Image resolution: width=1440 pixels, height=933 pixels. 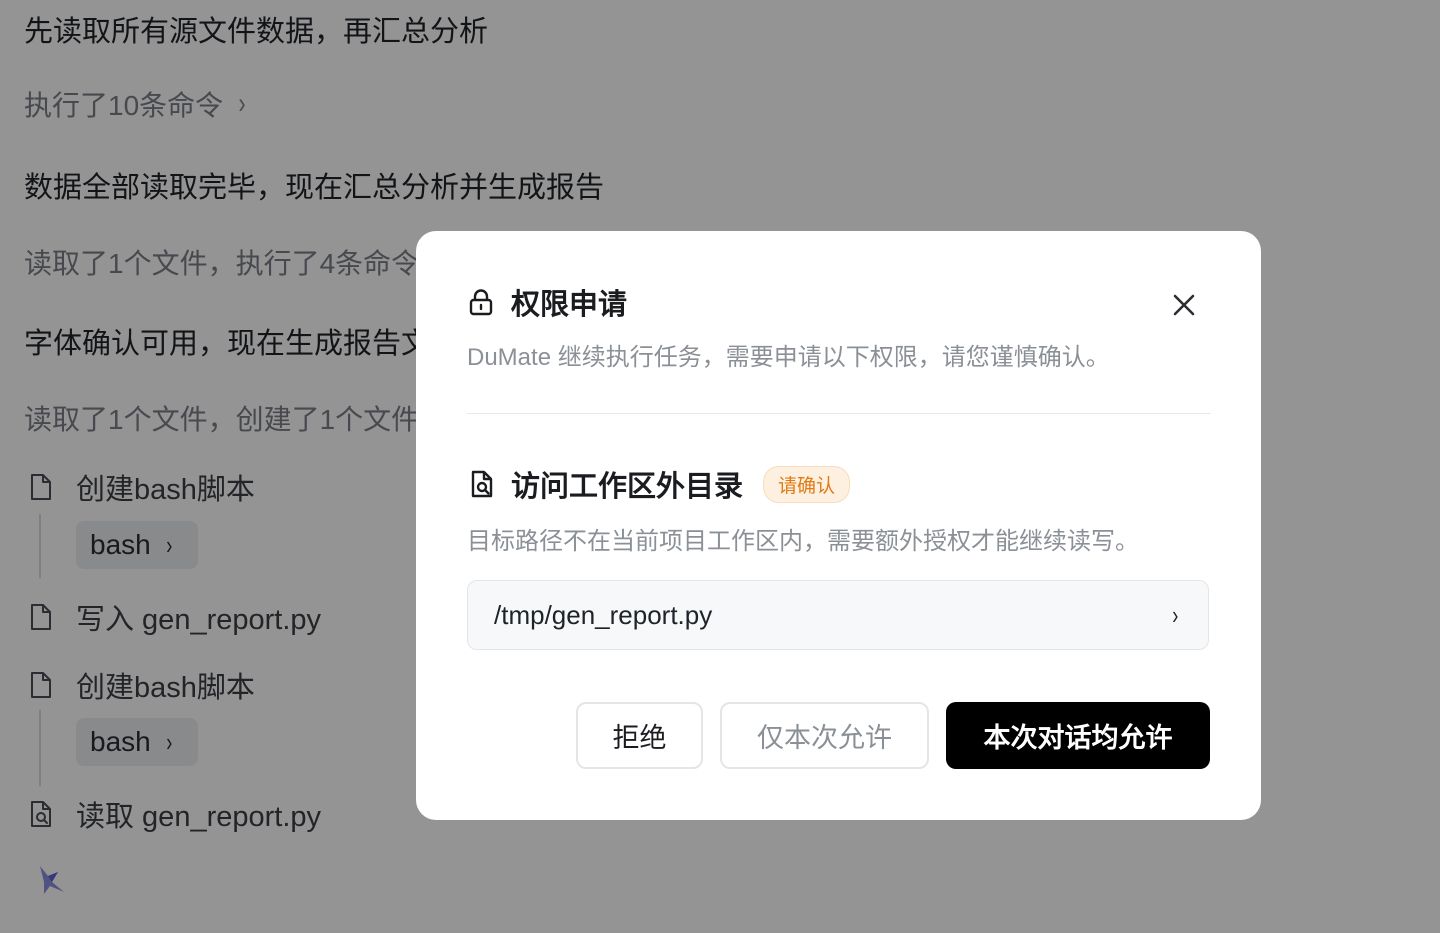 What do you see at coordinates (603, 614) in the screenshot?
I see `target-path: /tmp/gen_report.py` at bounding box center [603, 614].